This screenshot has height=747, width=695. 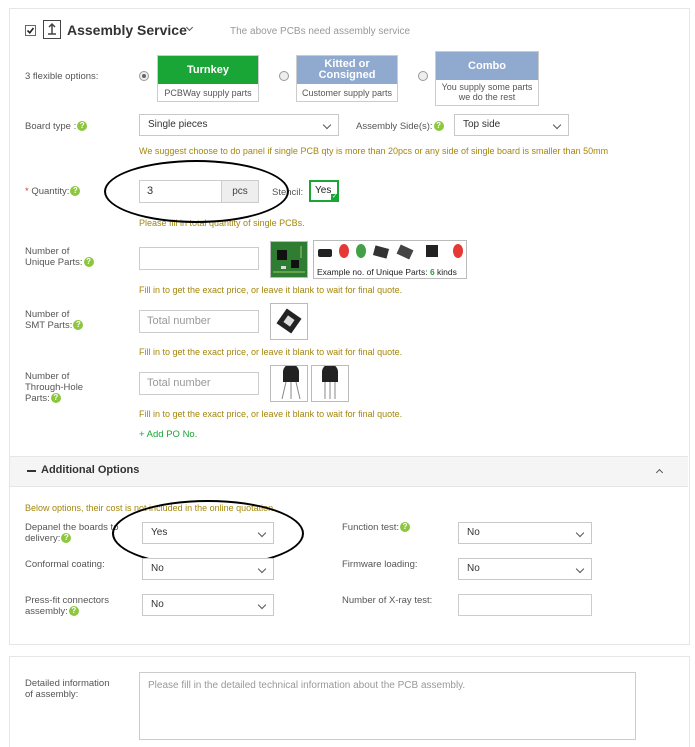 I want to click on minus-icon, so click(x=31, y=471).